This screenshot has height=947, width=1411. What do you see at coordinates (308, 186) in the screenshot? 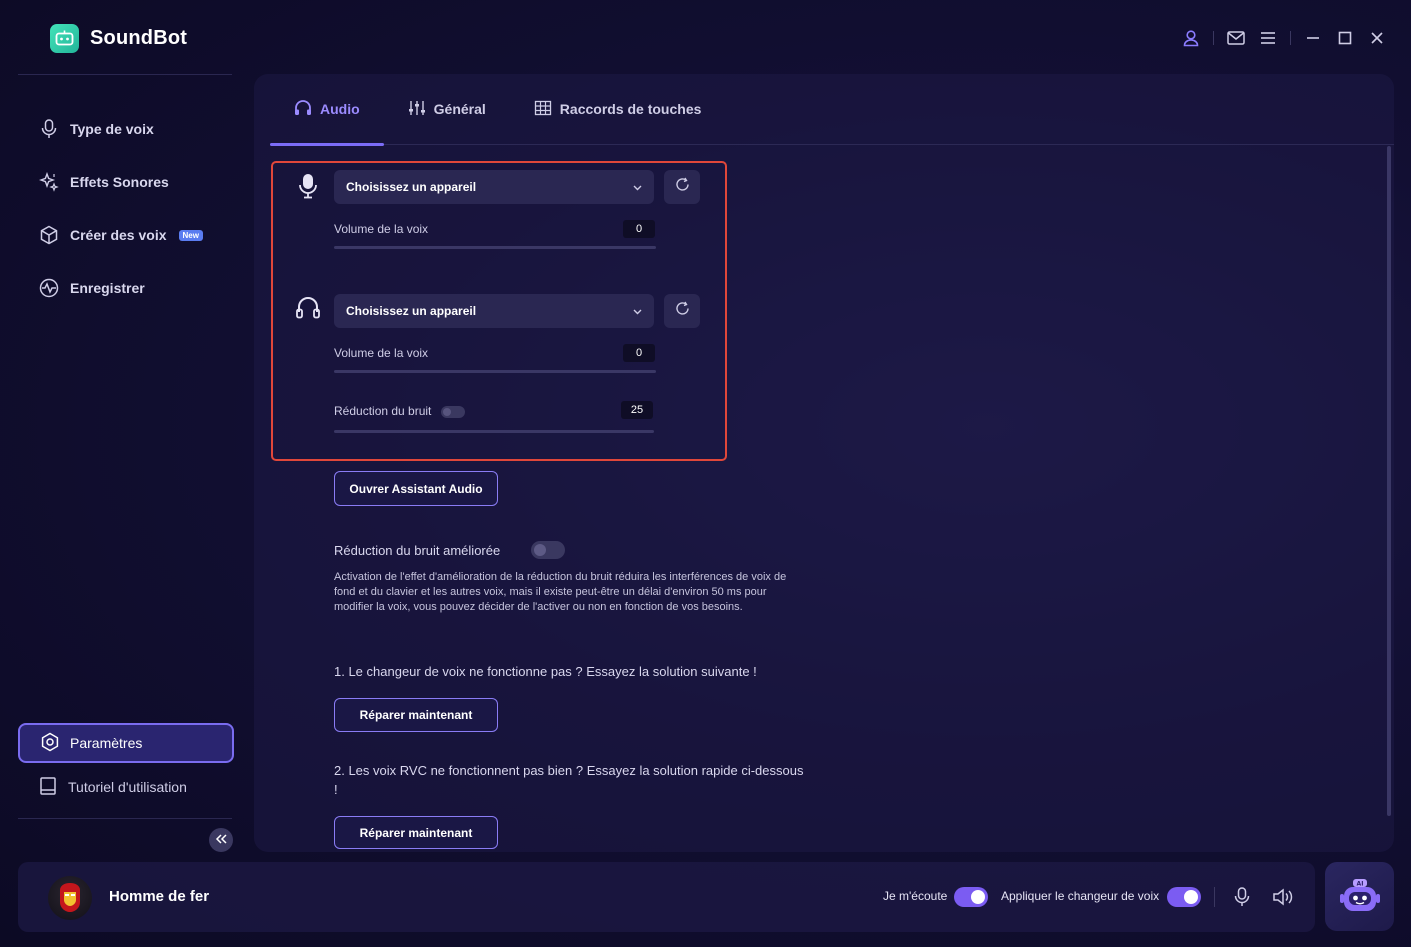
I see `microphone-device-icon` at bounding box center [308, 186].